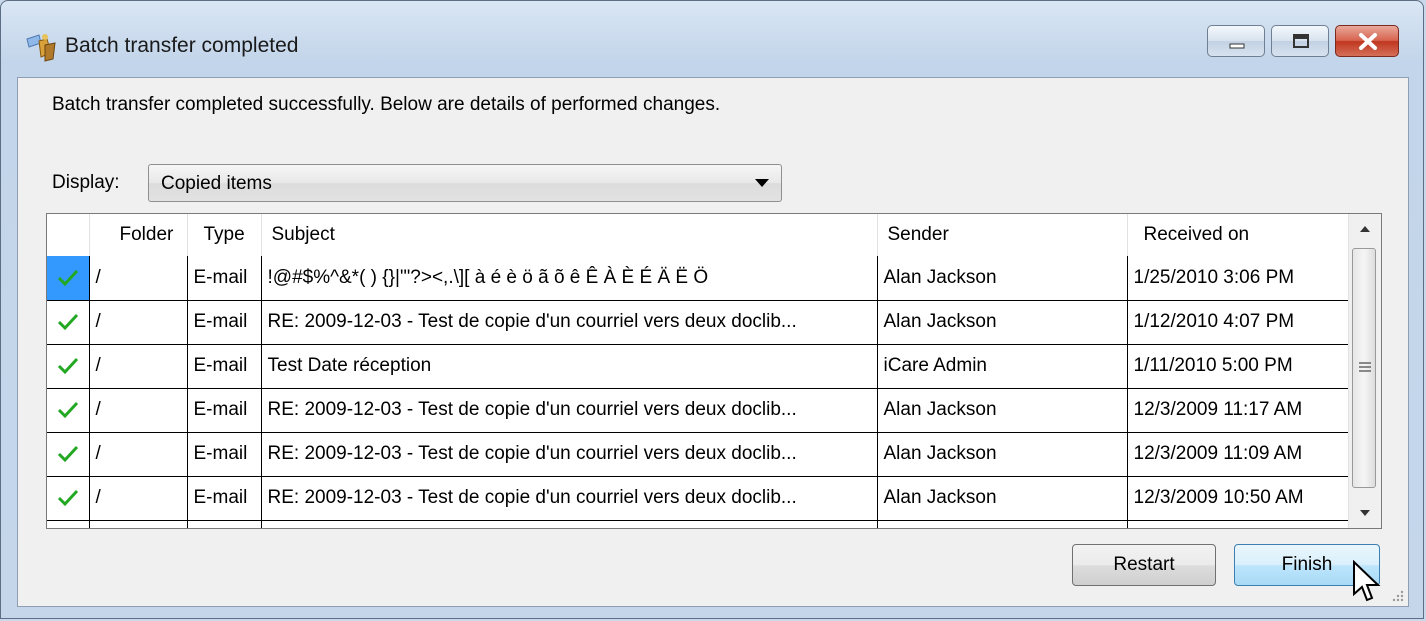 This screenshot has height=621, width=1426. What do you see at coordinates (1238, 410) in the screenshot?
I see `cell-received: 12/3/2009 11:17 AM` at bounding box center [1238, 410].